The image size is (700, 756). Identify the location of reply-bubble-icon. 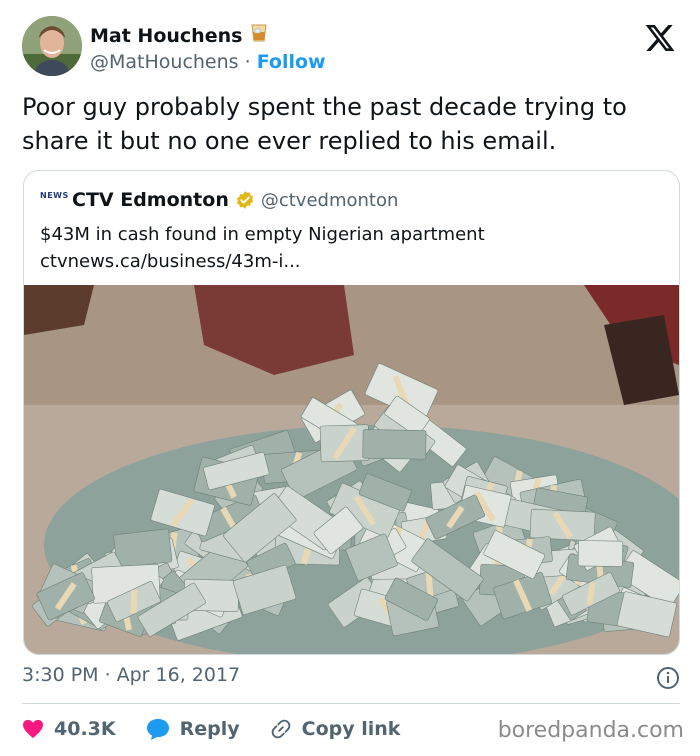
(157, 729).